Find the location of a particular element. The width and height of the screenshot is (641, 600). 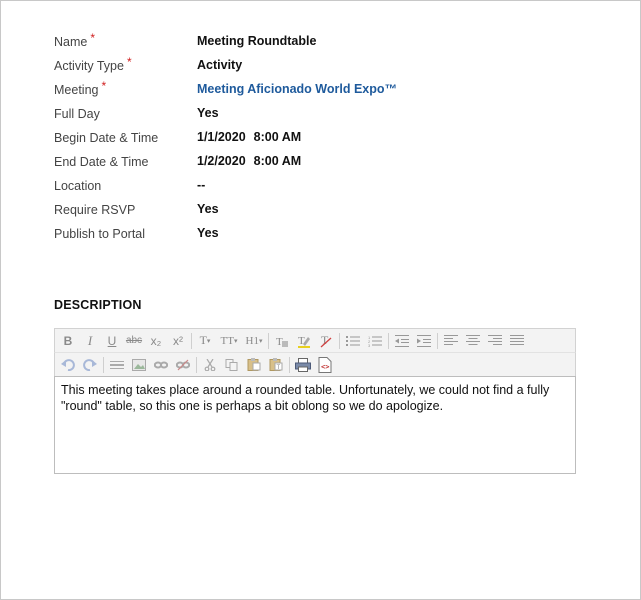

outdent-icon is located at coordinates (402, 341).